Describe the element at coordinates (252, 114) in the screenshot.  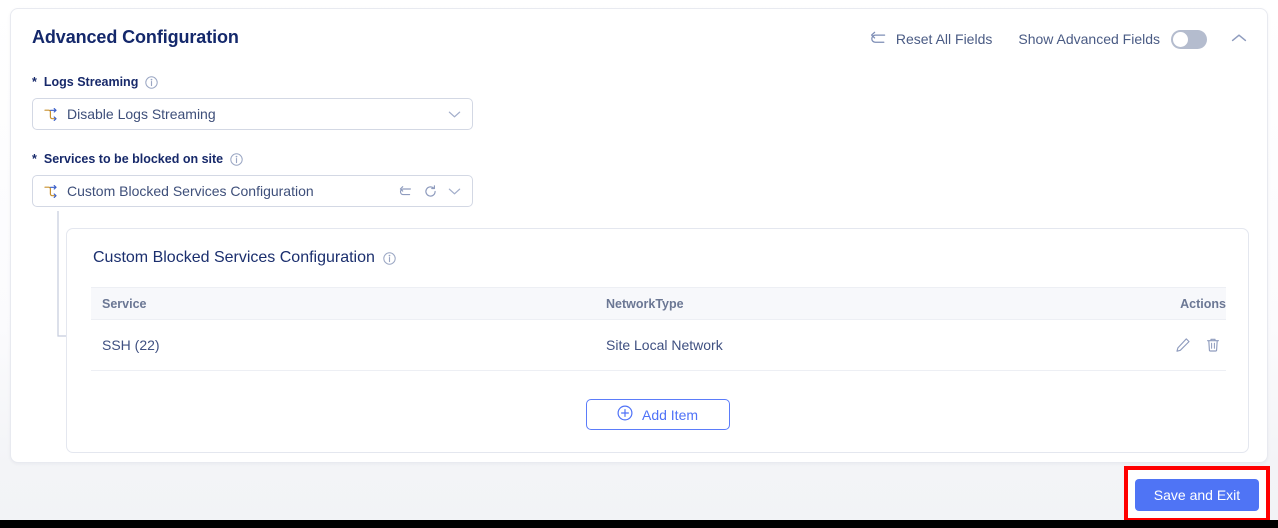
I see `logs-streaming-select: Disable Logs Streaming` at that location.